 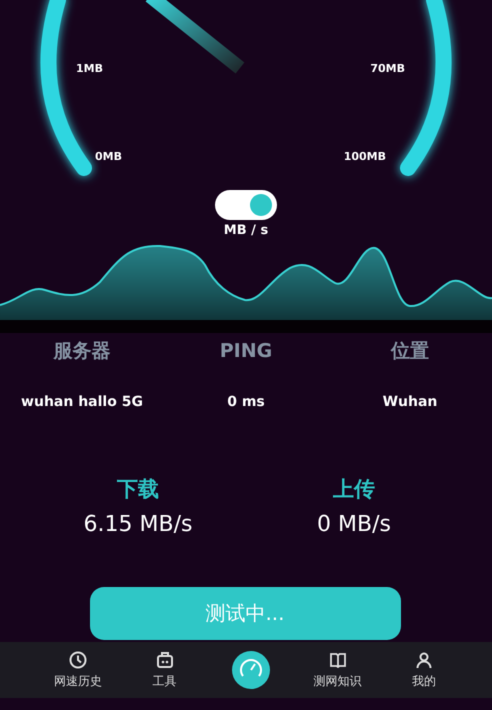 I want to click on person-icon, so click(x=424, y=659).